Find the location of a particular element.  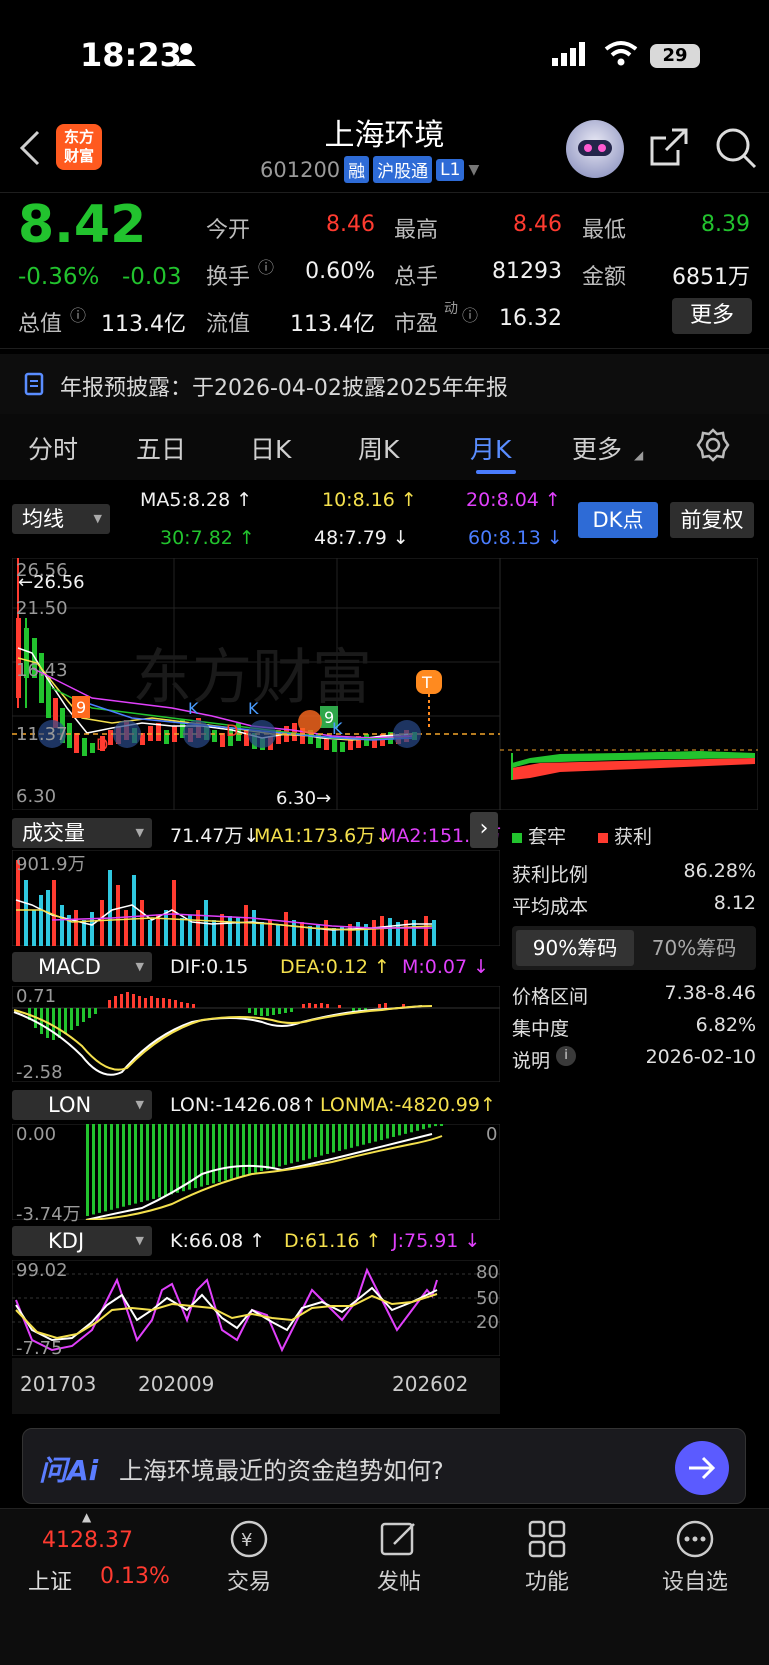

index-value: 4128.37 is located at coordinates (87, 1540).